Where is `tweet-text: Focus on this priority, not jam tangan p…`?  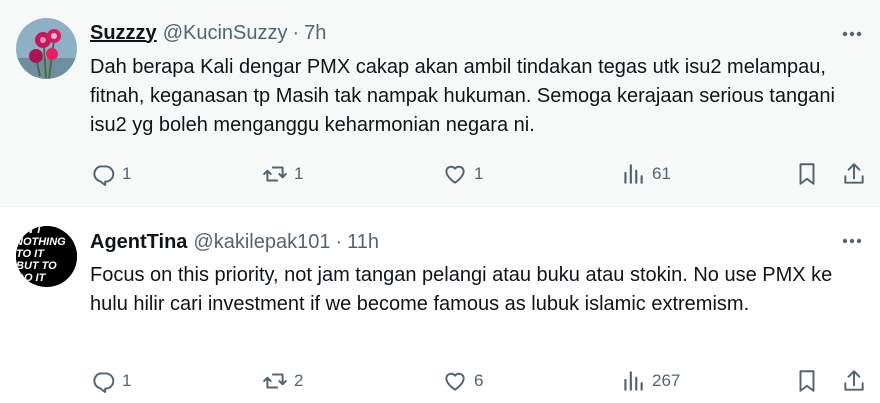
tweet-text: Focus on this priority, not jam tangan p… is located at coordinates (461, 289).